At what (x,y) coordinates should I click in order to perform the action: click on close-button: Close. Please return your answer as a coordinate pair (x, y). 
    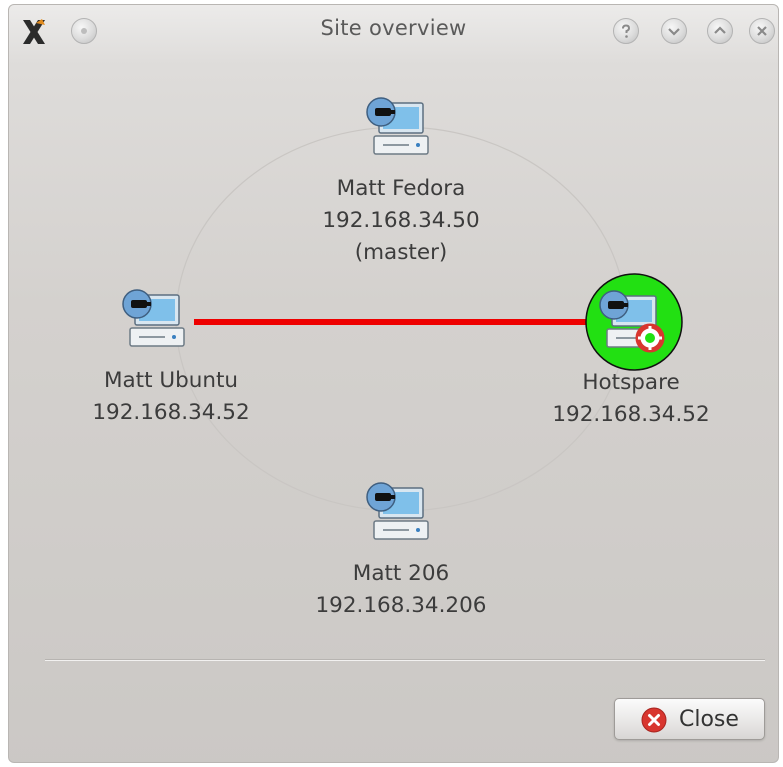
    Looking at the image, I should click on (689, 719).